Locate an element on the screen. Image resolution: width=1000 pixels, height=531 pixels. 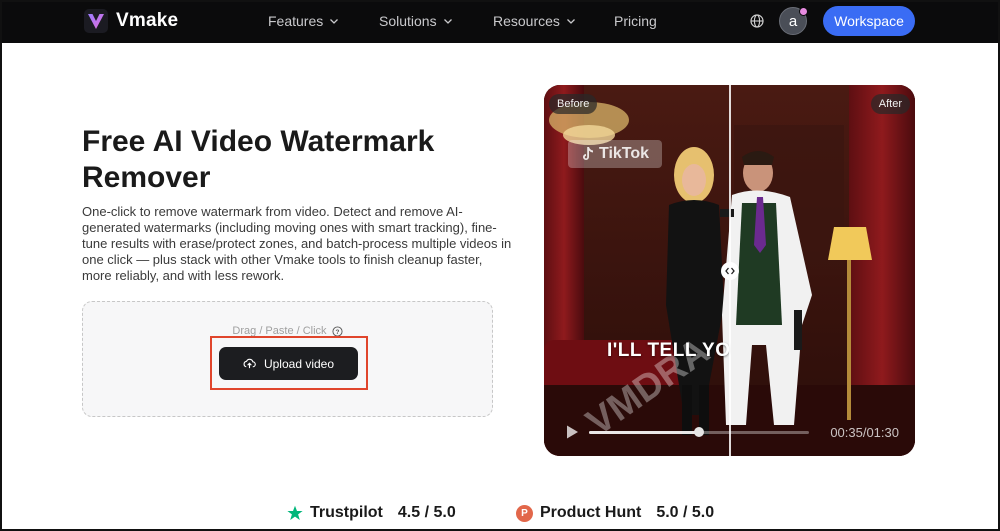
tiktok-icon is located at coordinates (587, 153).